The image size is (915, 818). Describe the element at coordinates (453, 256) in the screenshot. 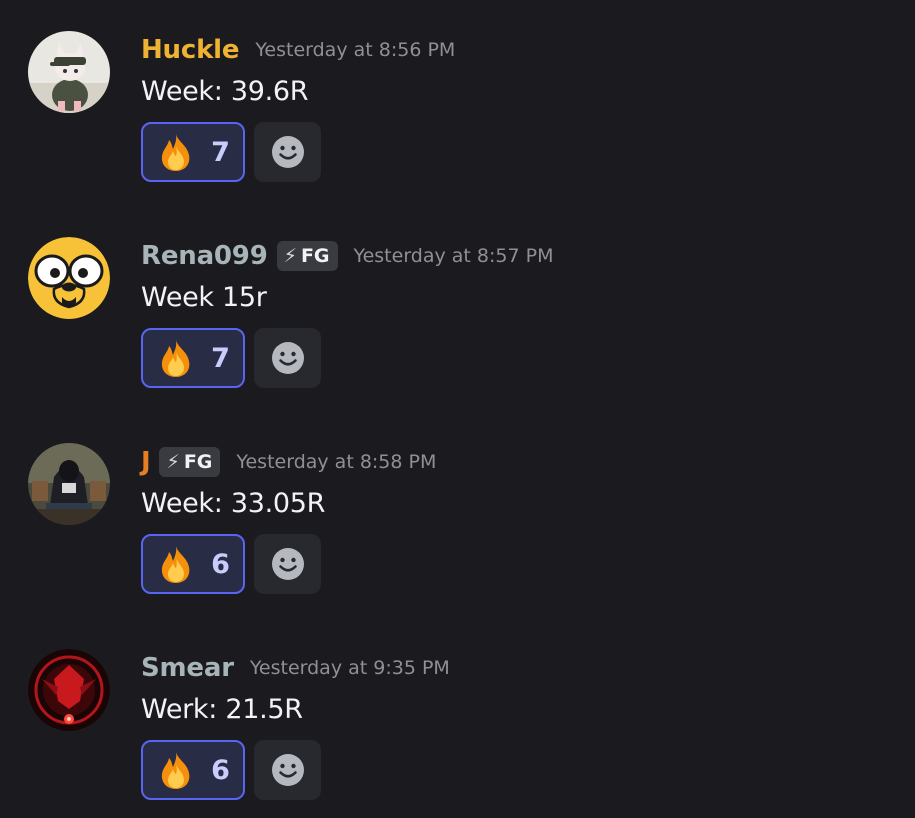

I see `timestamp: Yesterday at 8:57 PM` at that location.